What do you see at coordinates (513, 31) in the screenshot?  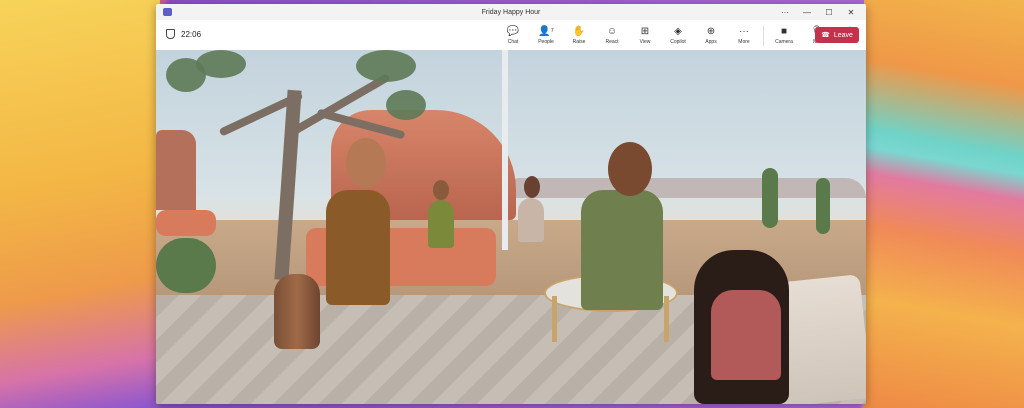 I see `chat-icon: 💬` at bounding box center [513, 31].